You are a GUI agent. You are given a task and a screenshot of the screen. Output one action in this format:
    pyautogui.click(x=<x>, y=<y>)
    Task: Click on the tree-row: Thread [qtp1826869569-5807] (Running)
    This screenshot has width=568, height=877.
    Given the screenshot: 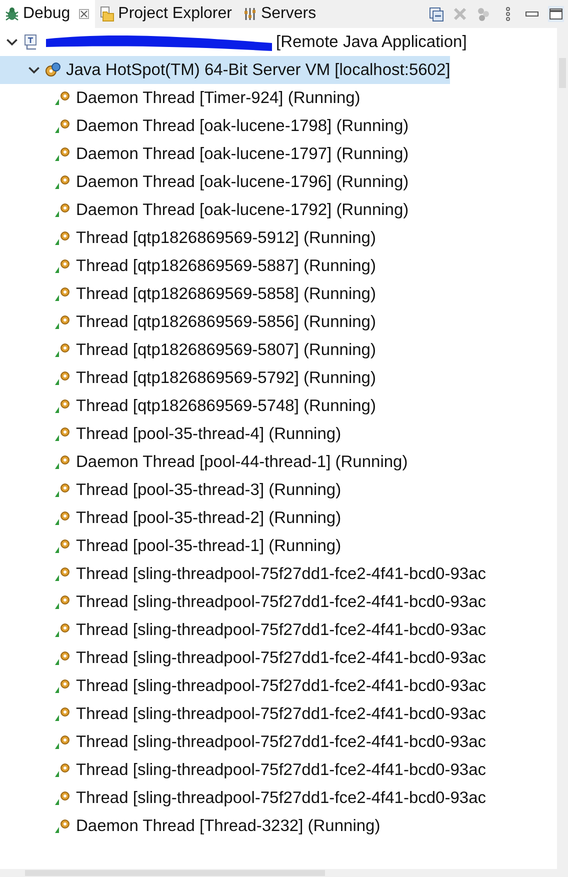 What is the action you would take?
    pyautogui.click(x=188, y=350)
    